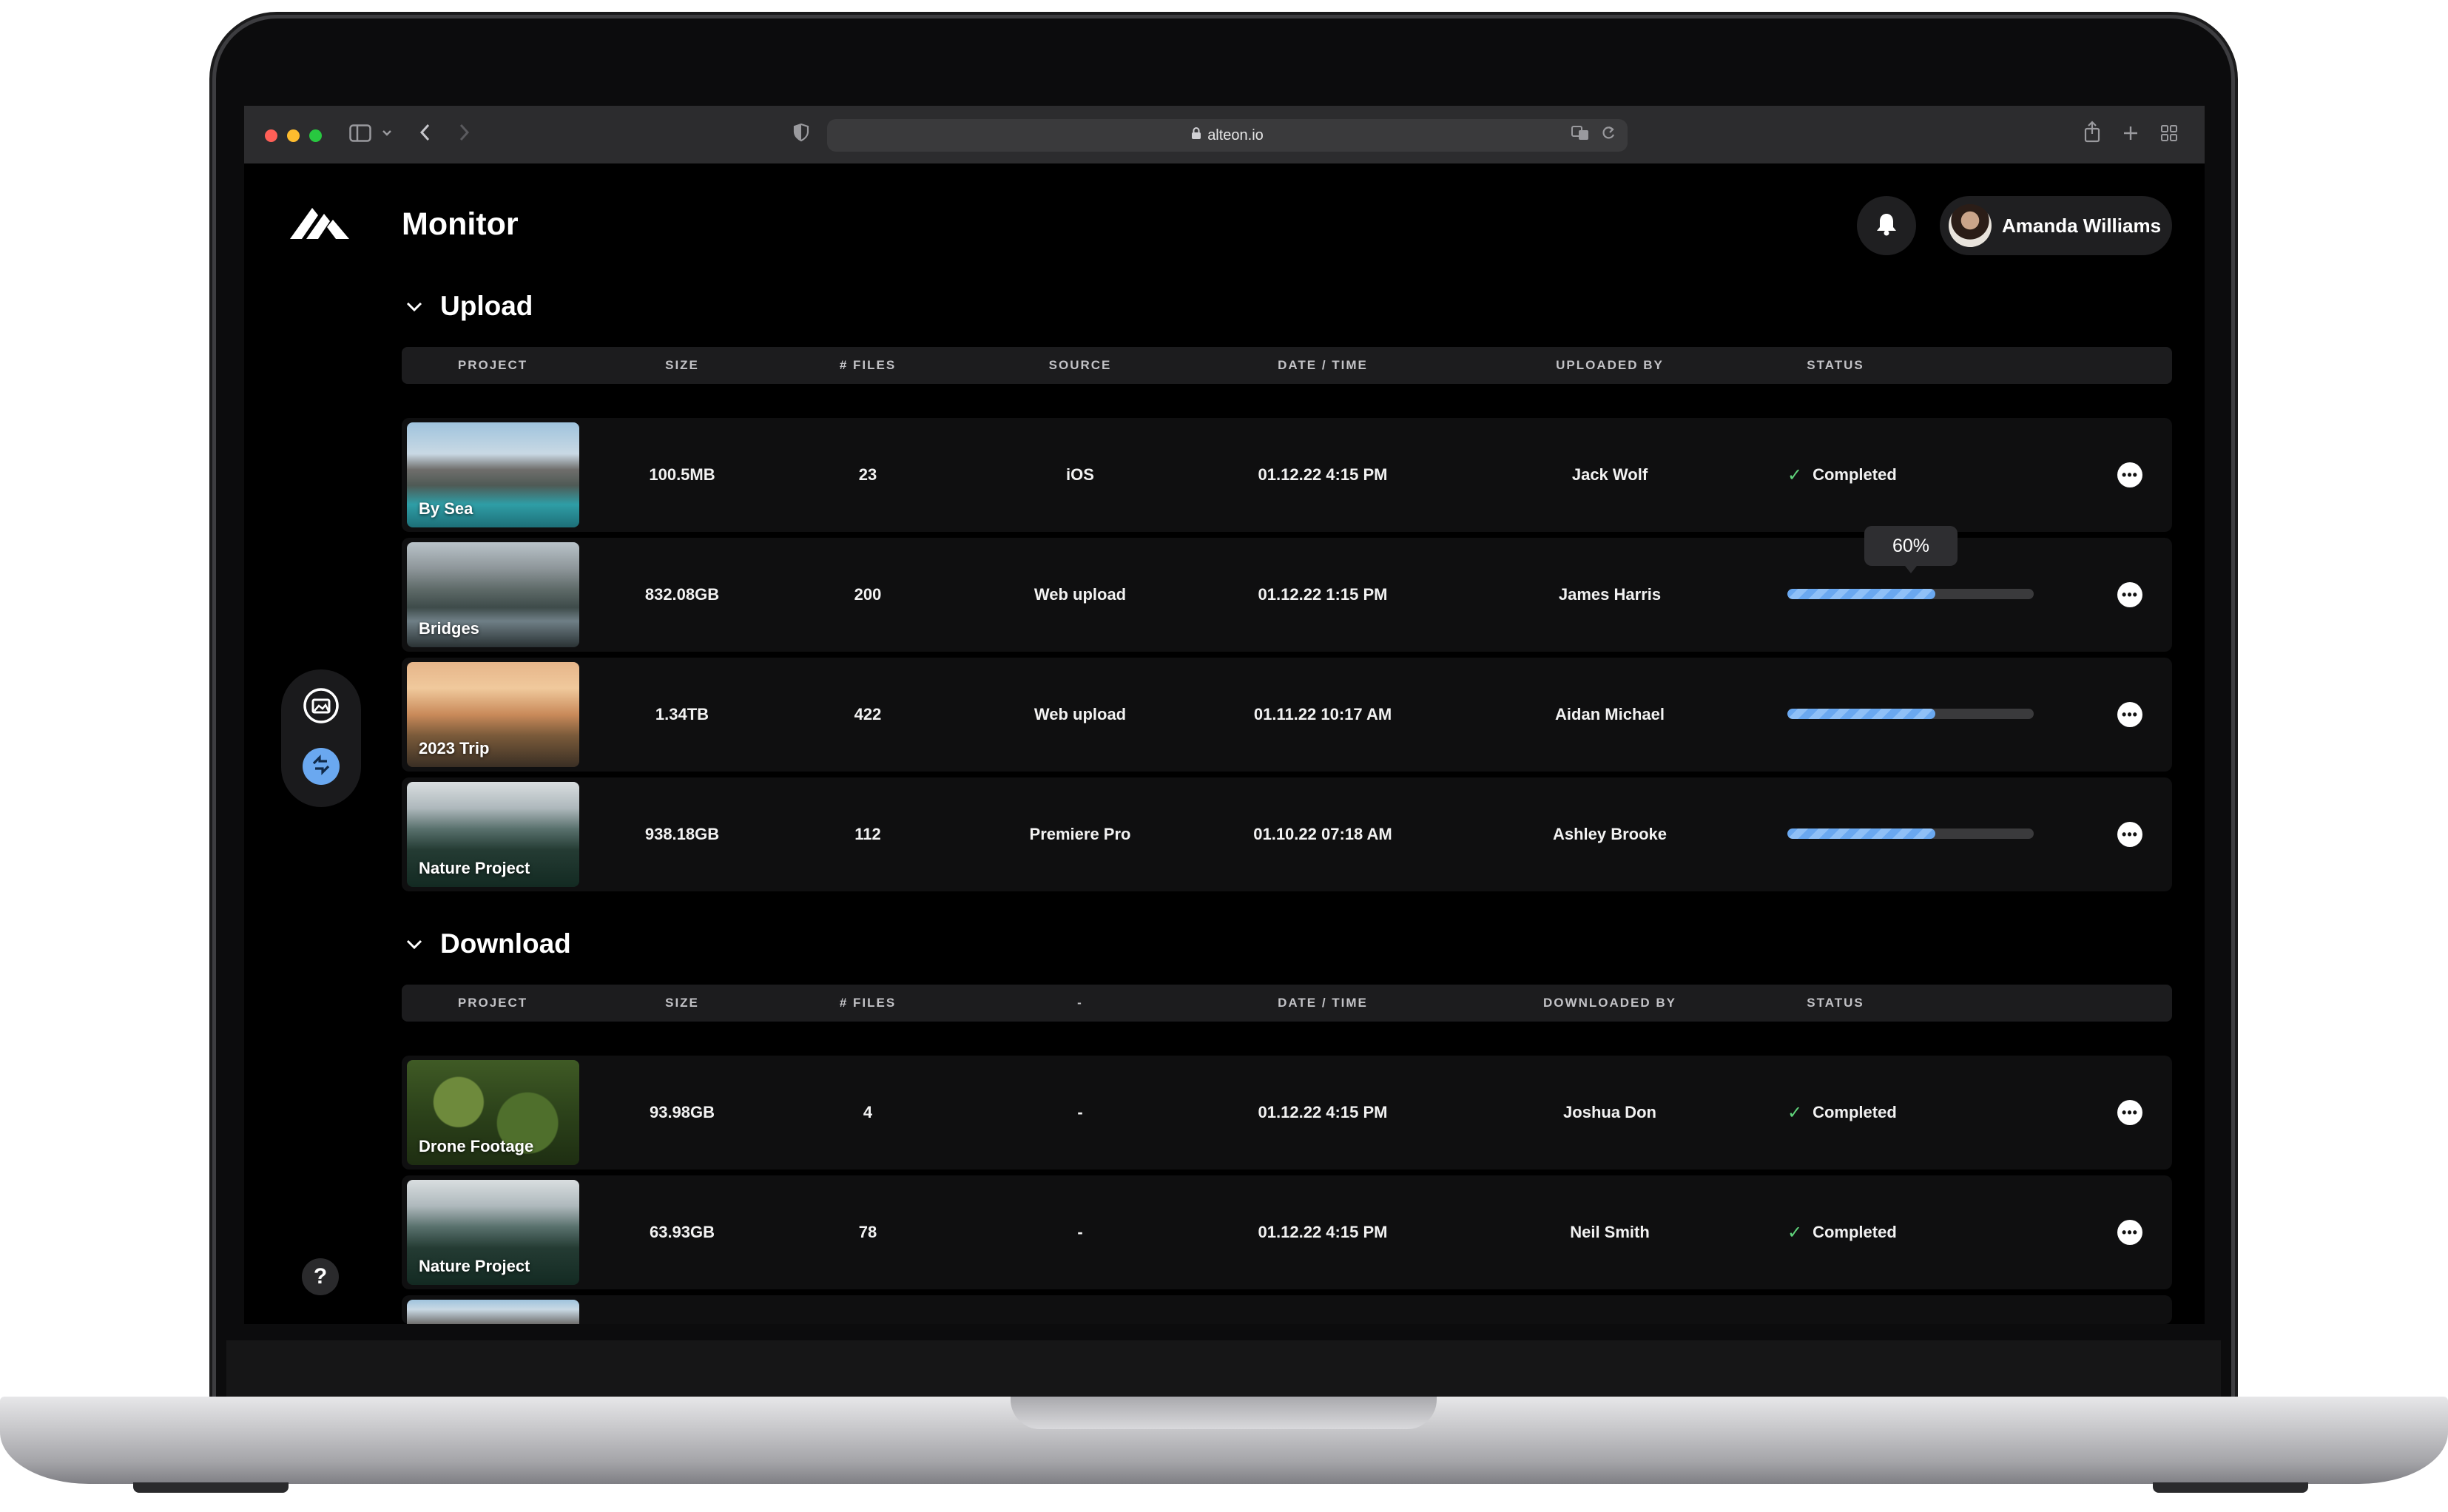 Image resolution: width=2448 pixels, height=1512 pixels. I want to click on project-thumbnail: Bridges, so click(493, 594).